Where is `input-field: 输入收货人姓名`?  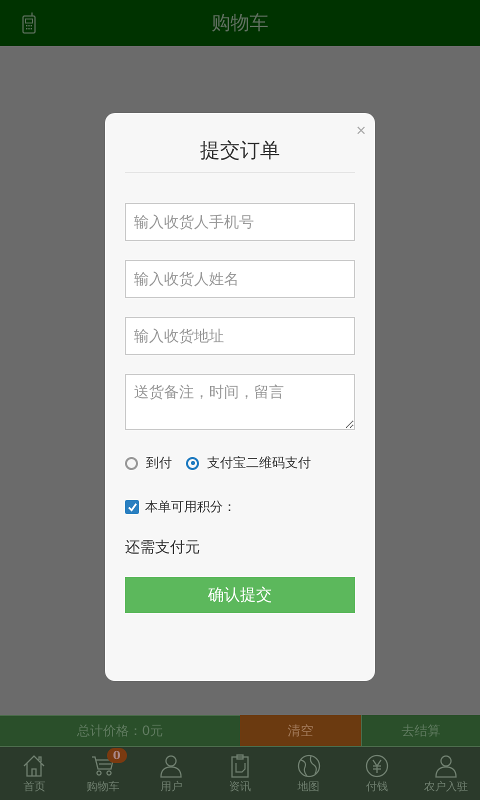 input-field: 输入收货人姓名 is located at coordinates (240, 279).